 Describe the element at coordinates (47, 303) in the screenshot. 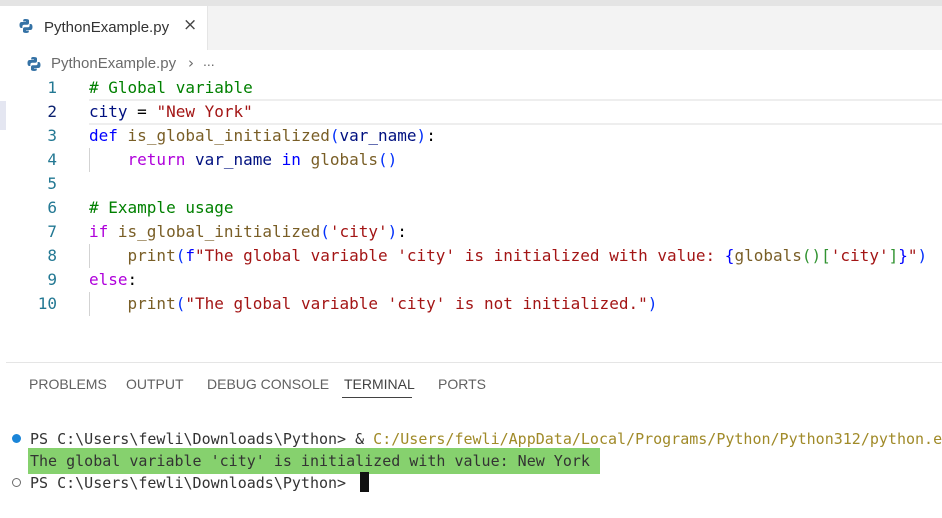

I see `line-number: 10` at that location.